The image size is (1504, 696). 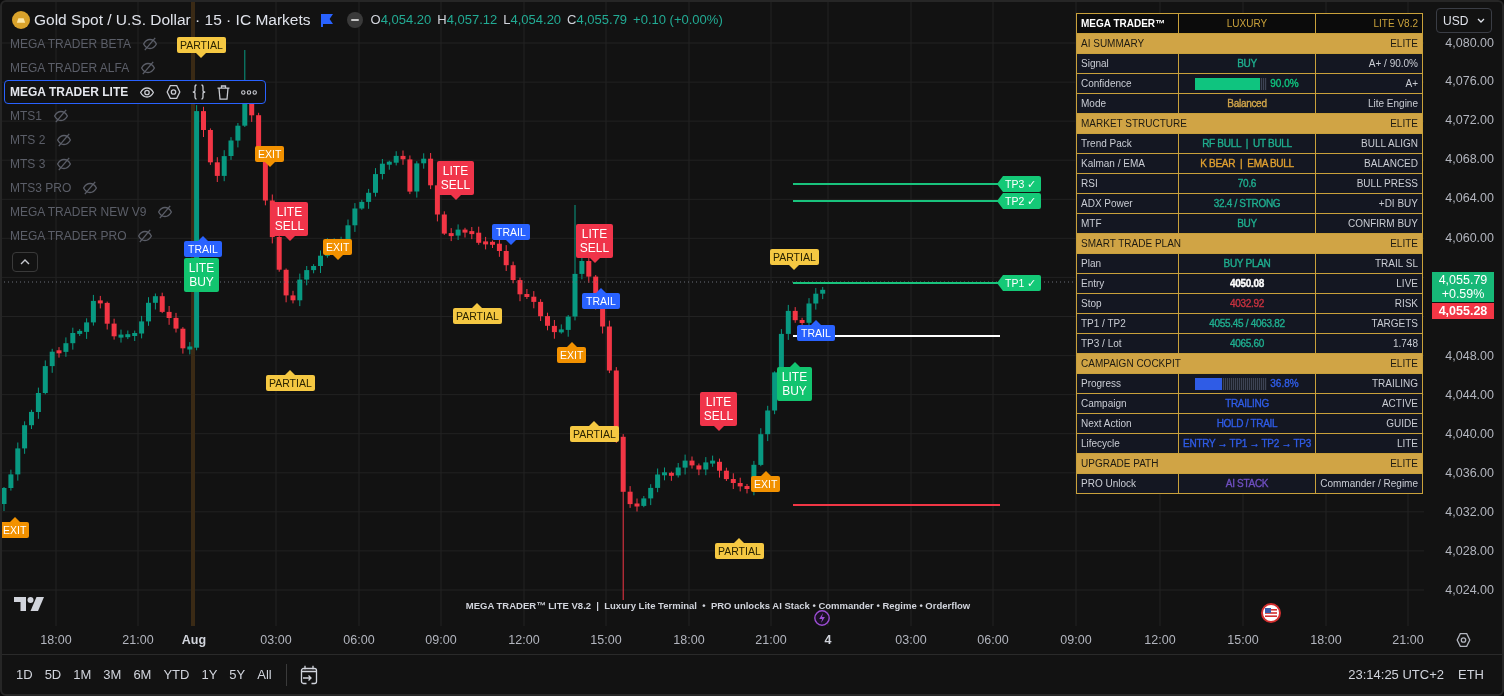 I want to click on time-label: 15:00, so click(x=606, y=640).